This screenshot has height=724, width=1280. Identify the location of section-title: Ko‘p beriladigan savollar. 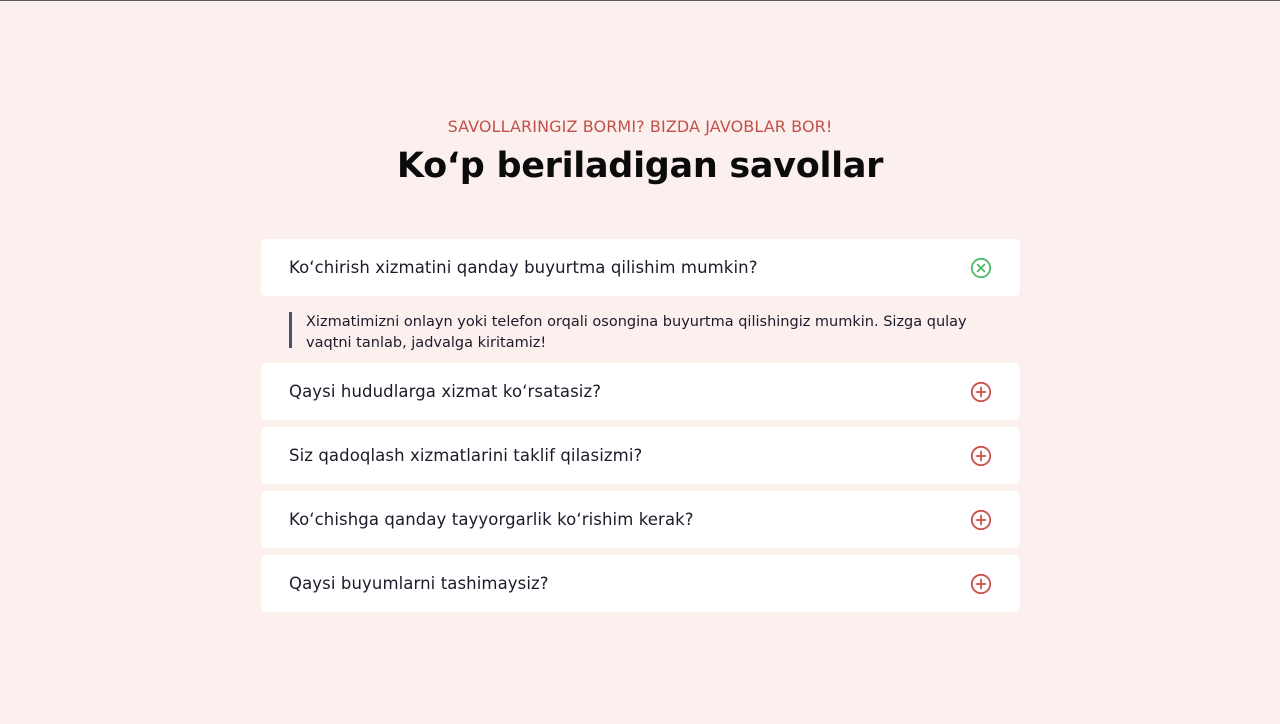
(640, 166).